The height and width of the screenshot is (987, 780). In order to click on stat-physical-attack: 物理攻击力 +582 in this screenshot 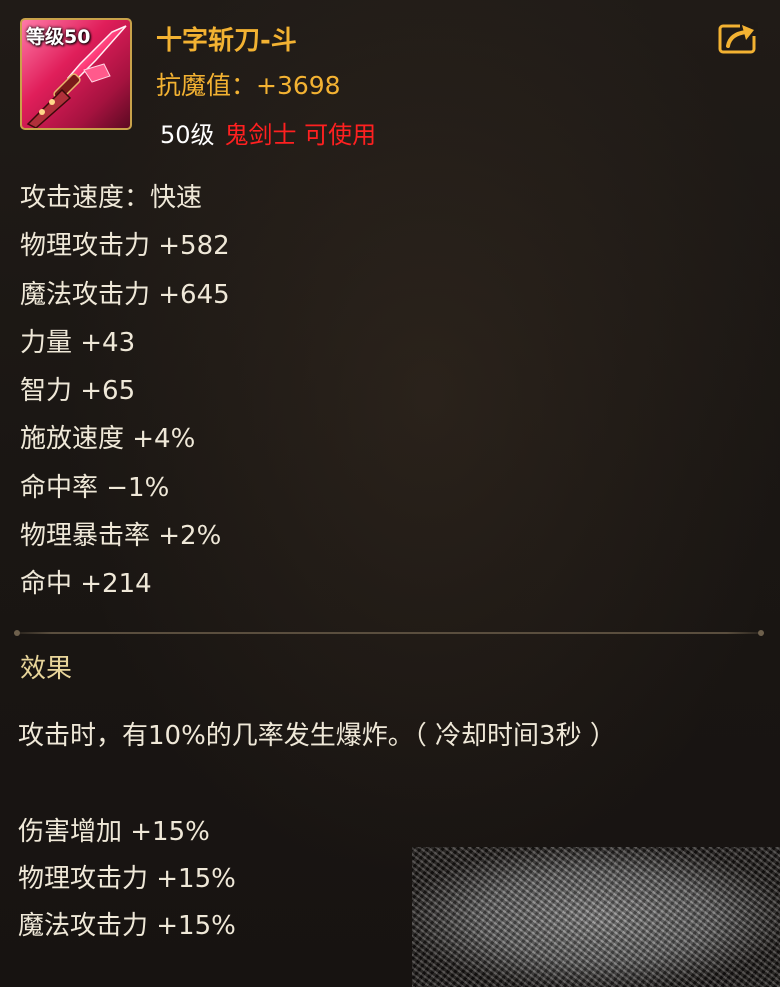, I will do `click(125, 246)`.